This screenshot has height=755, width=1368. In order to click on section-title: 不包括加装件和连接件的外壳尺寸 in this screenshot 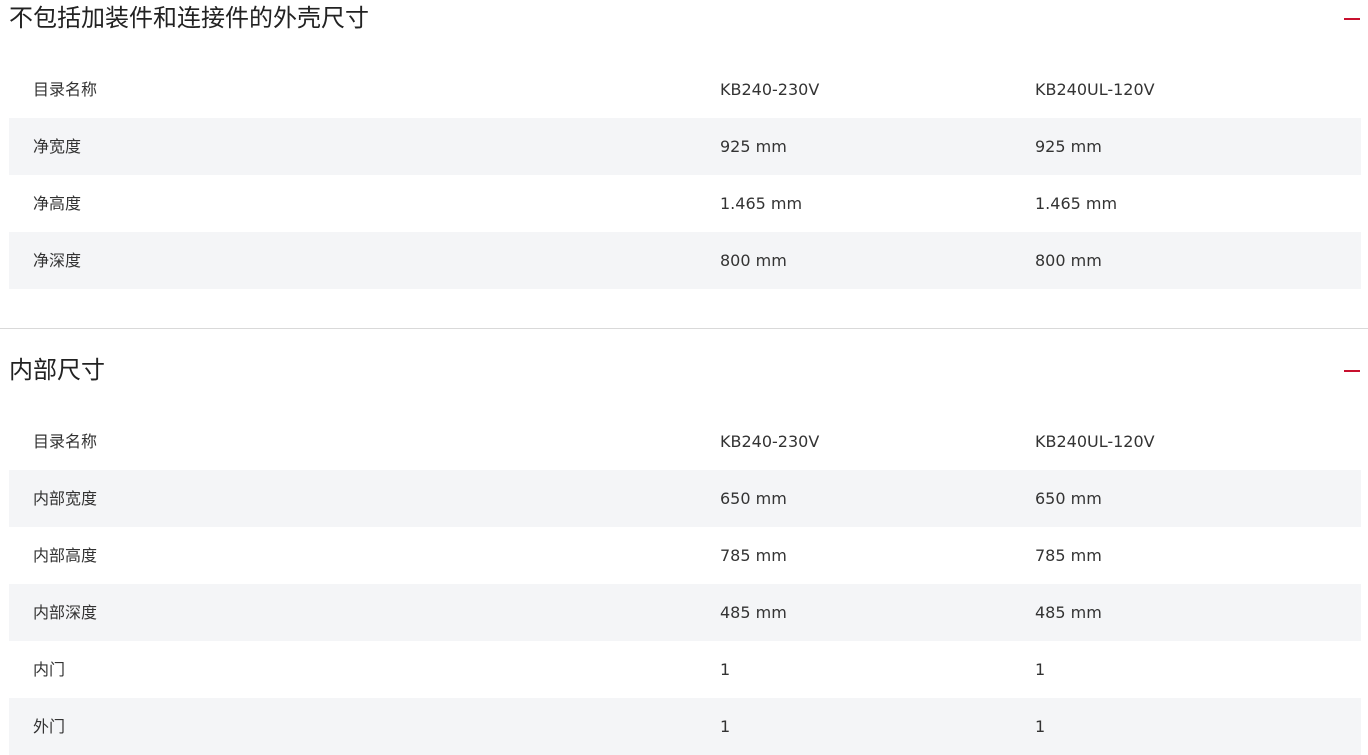, I will do `click(189, 18)`.